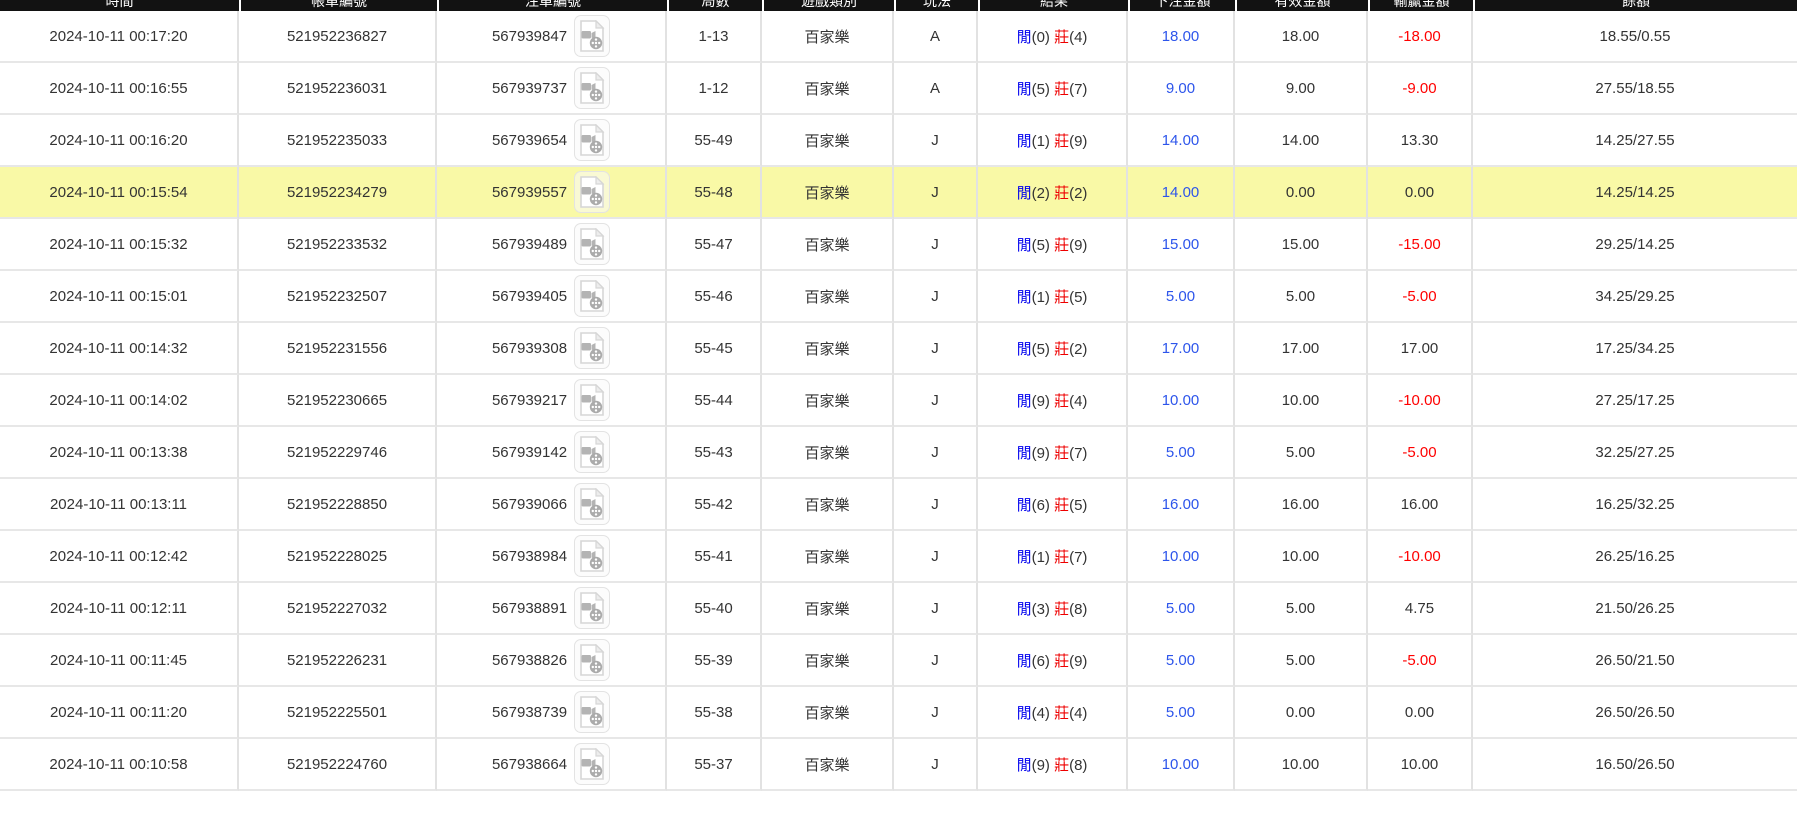 The width and height of the screenshot is (1797, 823). What do you see at coordinates (1053, 661) in the screenshot?
I see `cell-result: 閒(6) 莊(9)` at bounding box center [1053, 661].